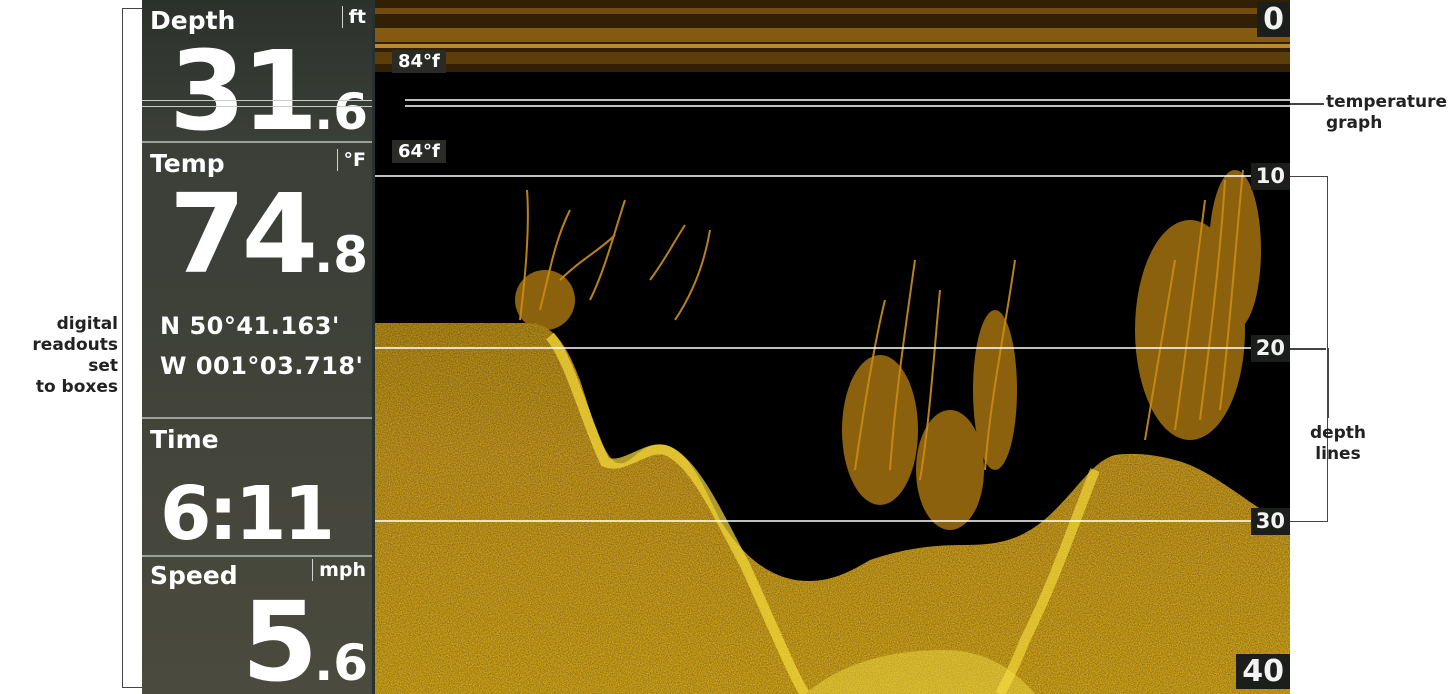 The width and height of the screenshot is (1453, 694). I want to click on annotation-temperature-graph: temperature graph, so click(1386, 113).